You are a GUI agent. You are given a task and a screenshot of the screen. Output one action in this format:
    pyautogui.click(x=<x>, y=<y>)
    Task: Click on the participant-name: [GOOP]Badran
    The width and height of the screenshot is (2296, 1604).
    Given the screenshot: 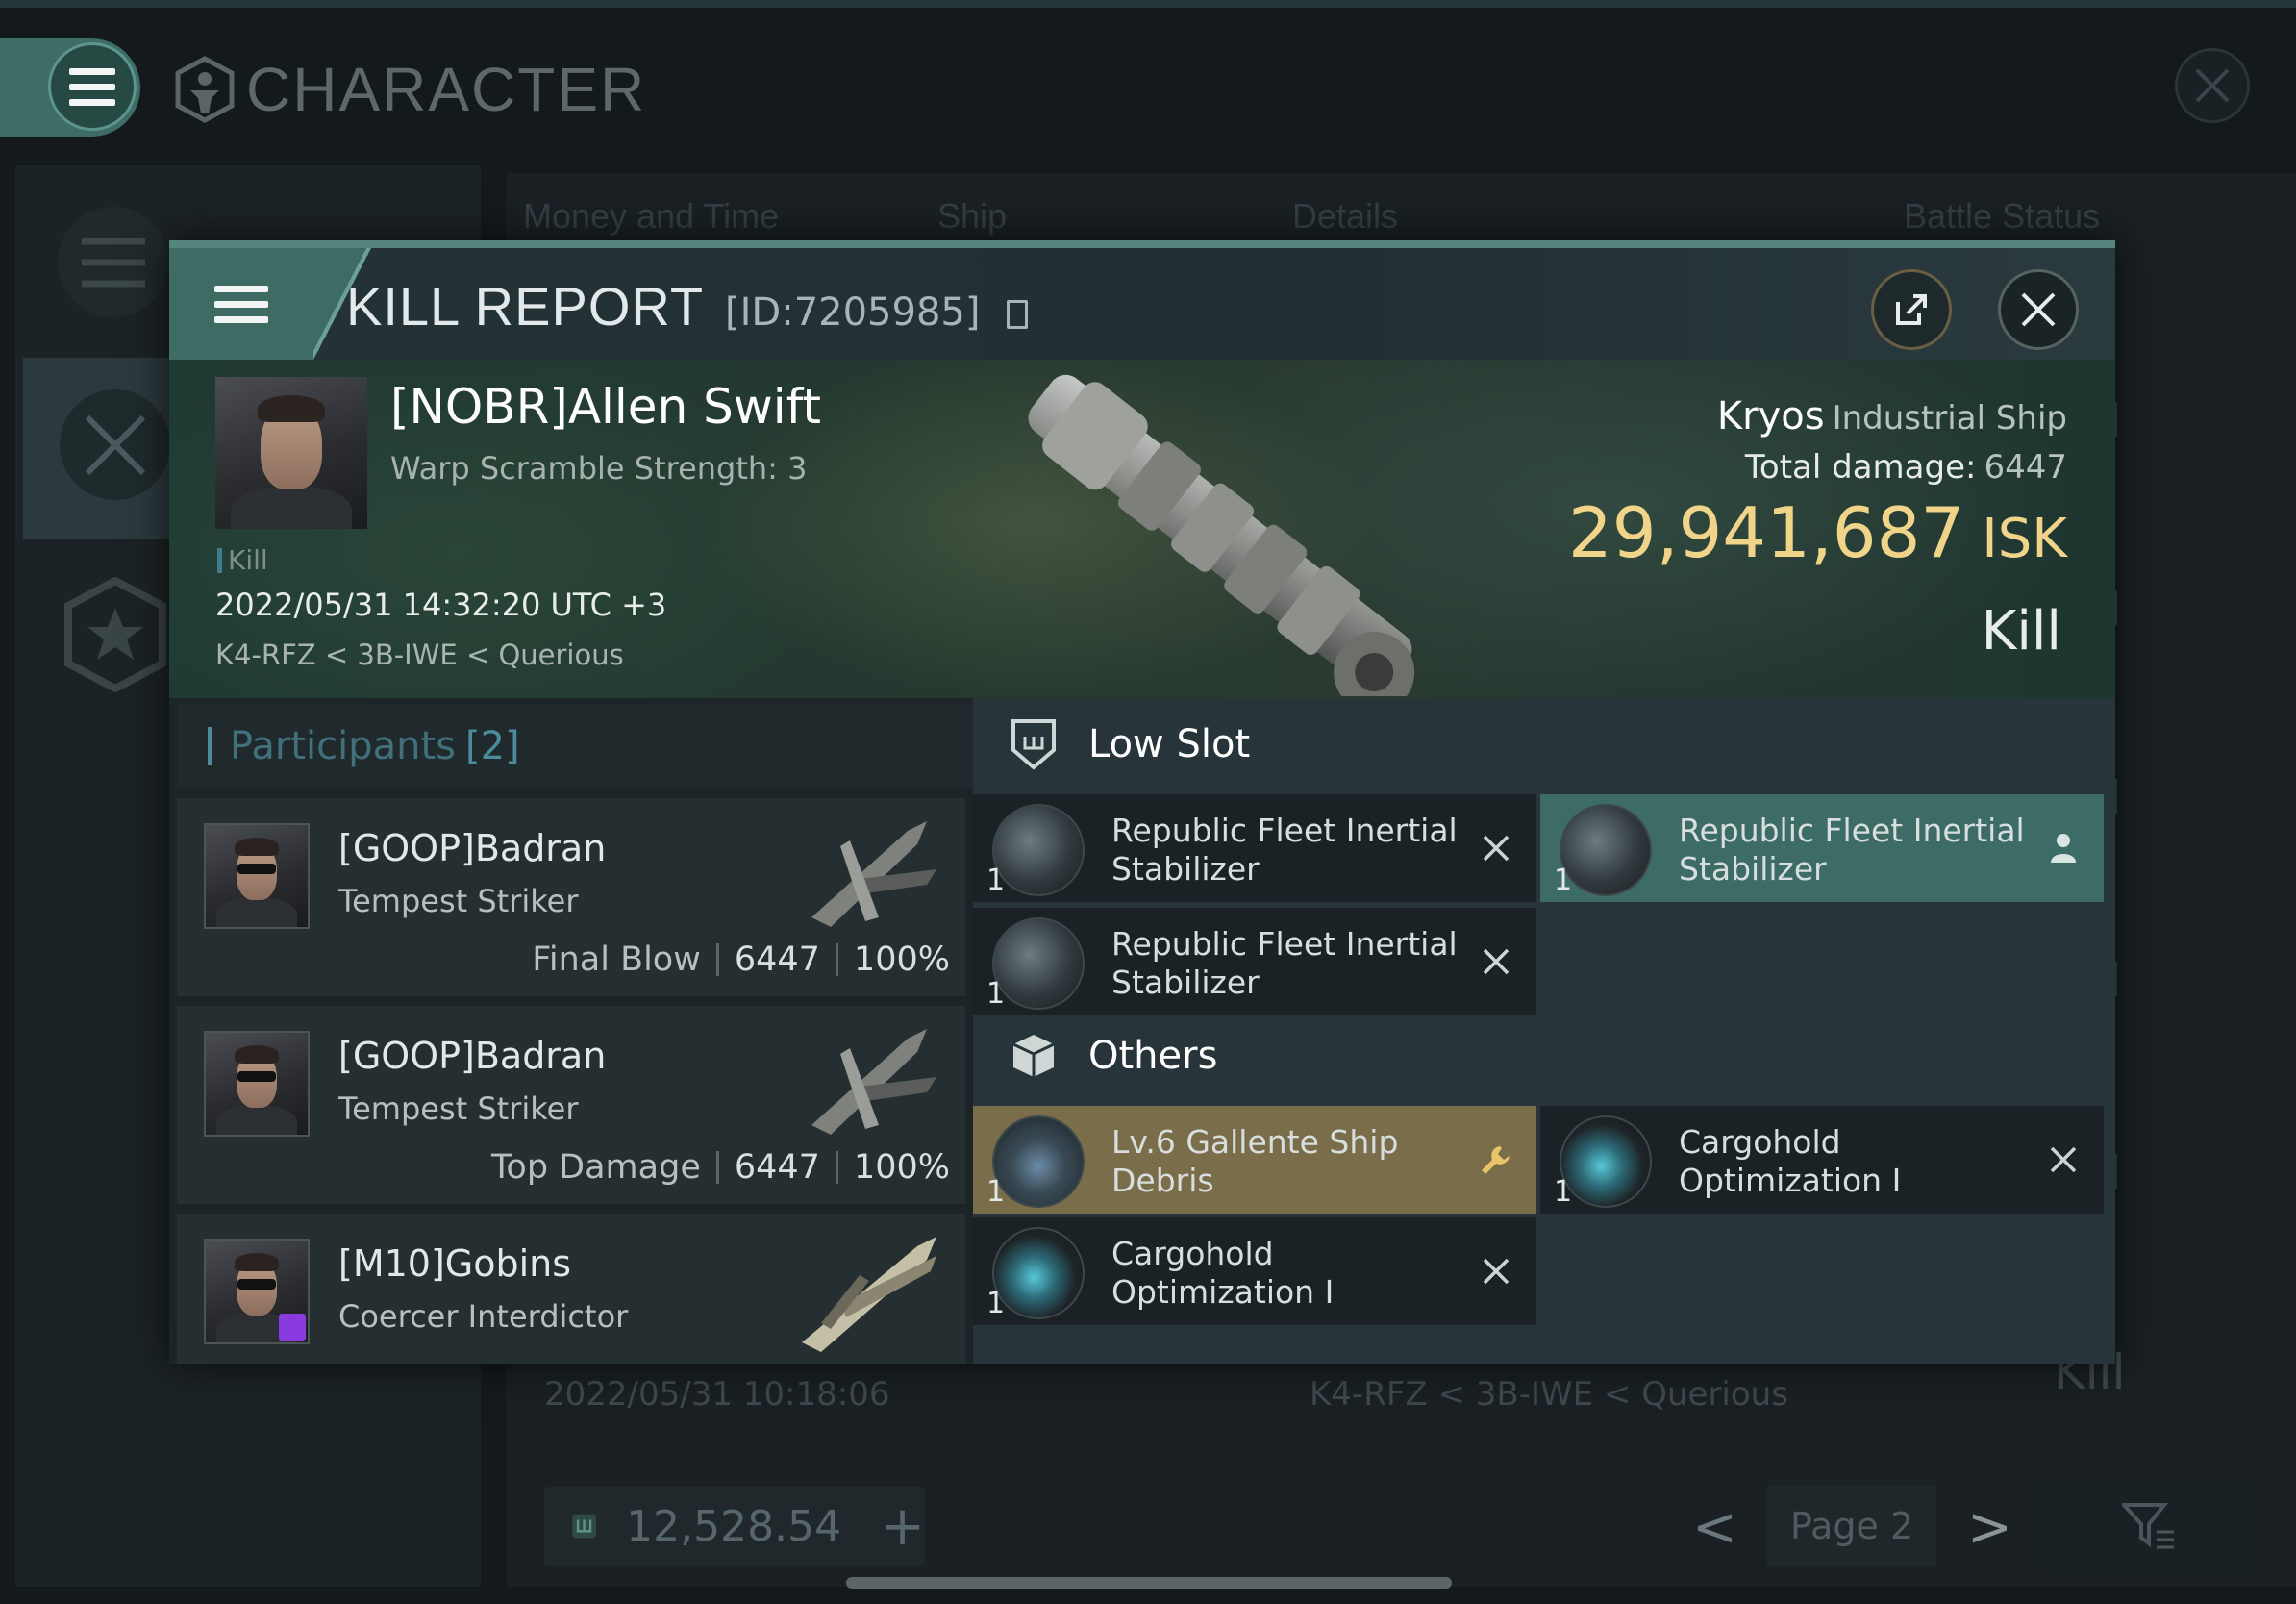 What is the action you would take?
    pyautogui.click(x=472, y=848)
    